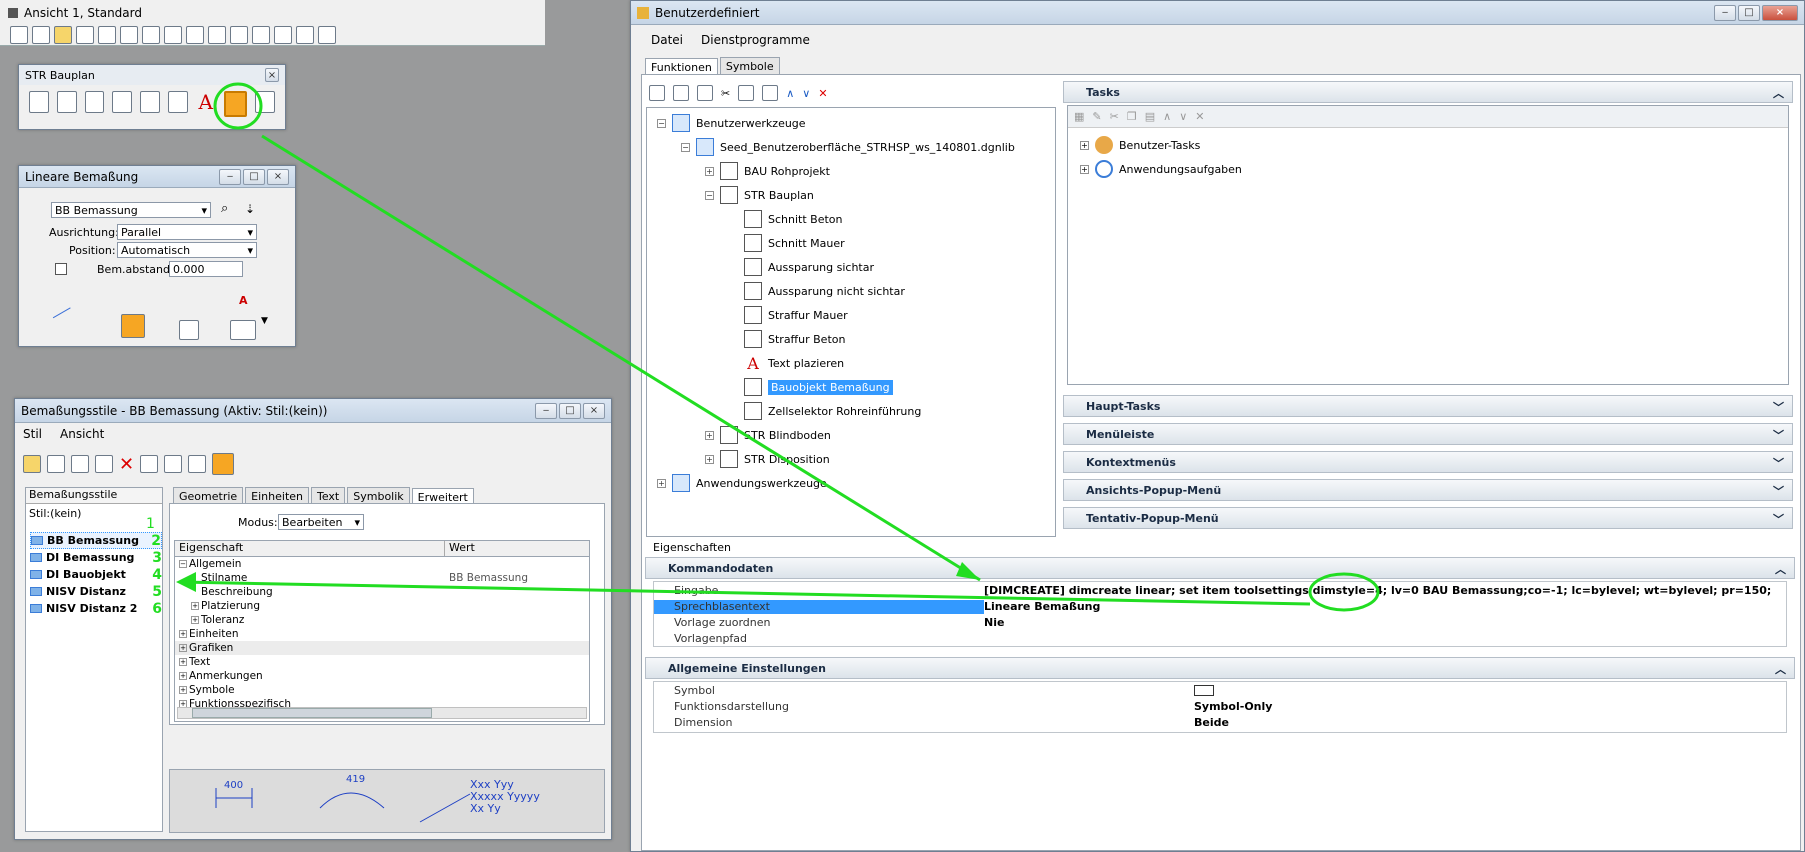 The height and width of the screenshot is (852, 1805). What do you see at coordinates (187, 250) in the screenshot?
I see `position-select: Automatisch ▾` at bounding box center [187, 250].